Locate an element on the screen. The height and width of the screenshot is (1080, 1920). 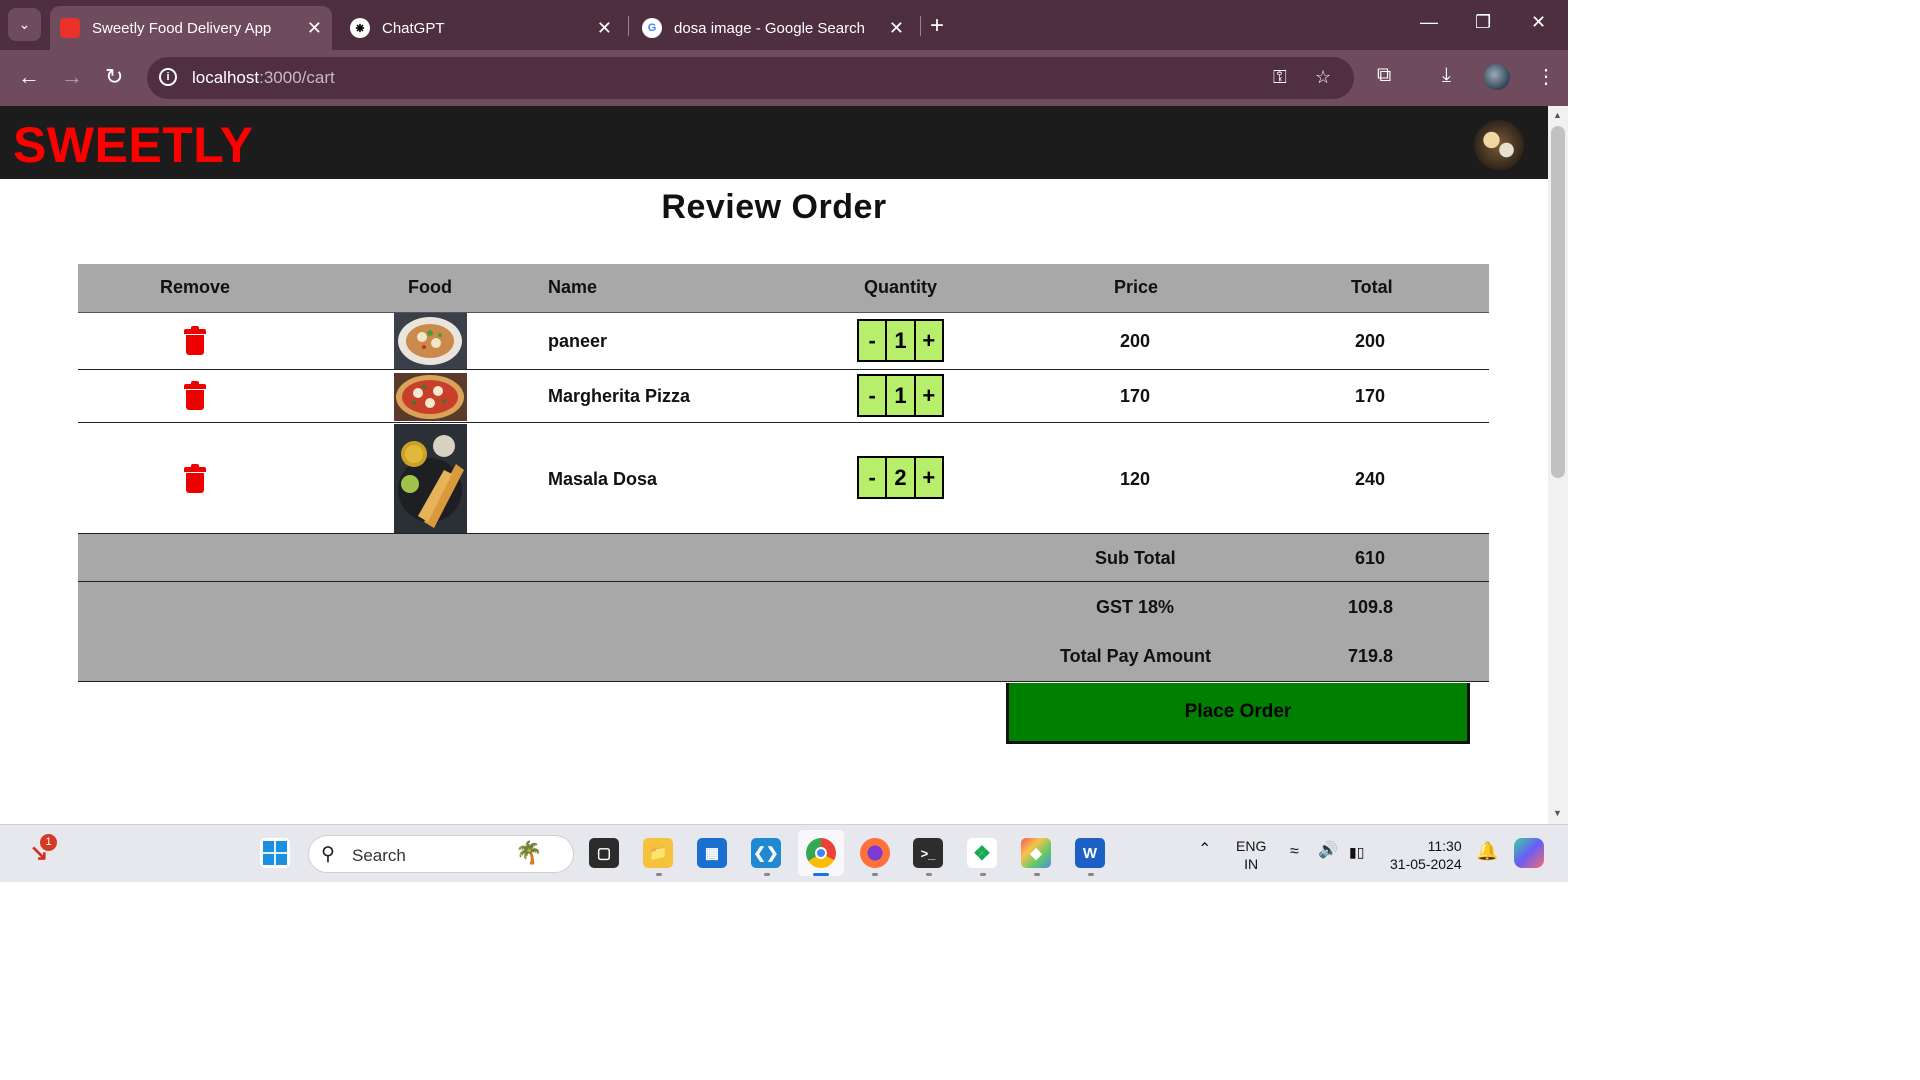
food-image is located at coordinates (430, 479).